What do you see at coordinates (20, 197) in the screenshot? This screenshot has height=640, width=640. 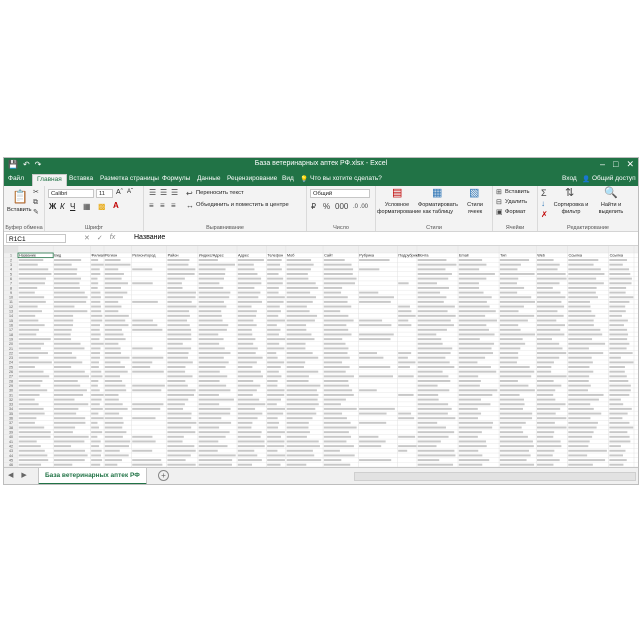 I see `paste-icon: 📋` at bounding box center [20, 197].